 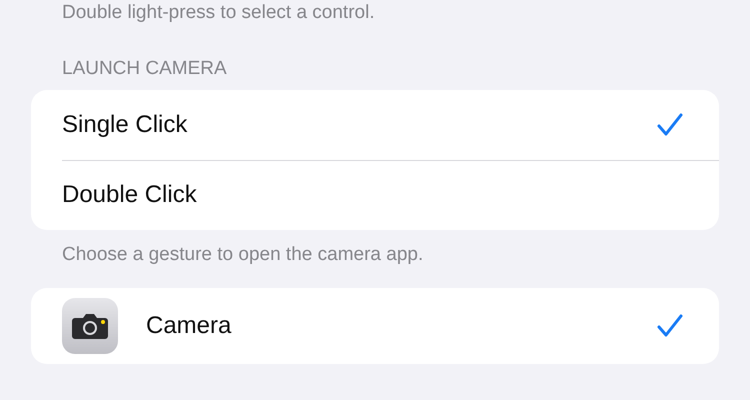 What do you see at coordinates (218, 13) in the screenshot?
I see `footer-text: Double light-press to select a control.` at bounding box center [218, 13].